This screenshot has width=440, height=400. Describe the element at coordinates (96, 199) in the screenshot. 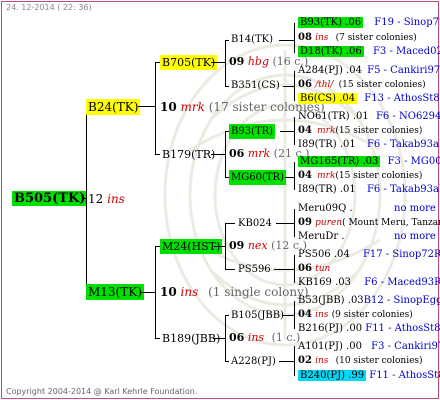

I see `root-year: 12` at that location.